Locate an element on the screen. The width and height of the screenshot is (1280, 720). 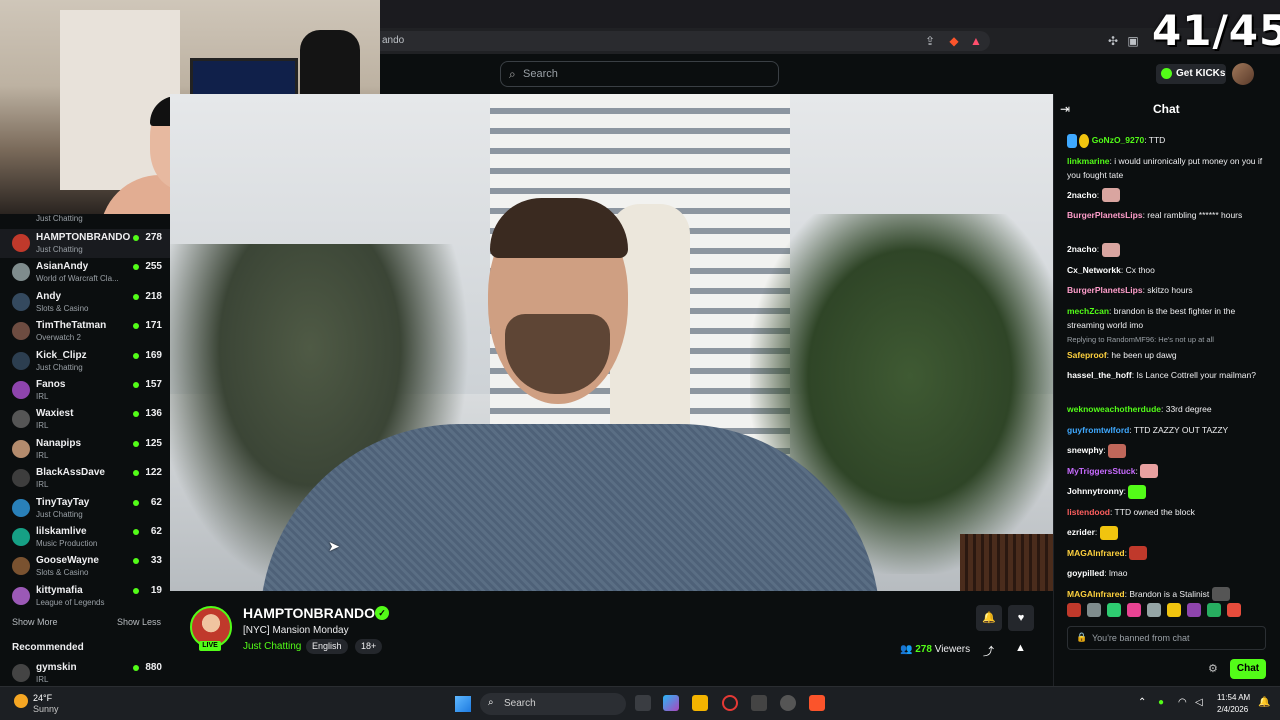
viewer-count: 157 is located at coordinates (153, 384).